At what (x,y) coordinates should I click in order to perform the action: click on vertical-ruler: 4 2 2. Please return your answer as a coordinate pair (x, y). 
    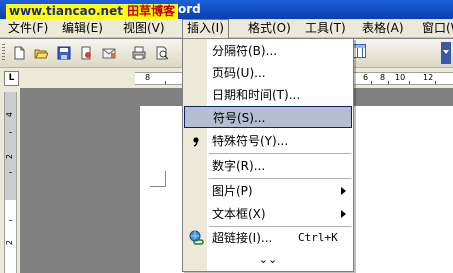
    Looking at the image, I should click on (10, 182).